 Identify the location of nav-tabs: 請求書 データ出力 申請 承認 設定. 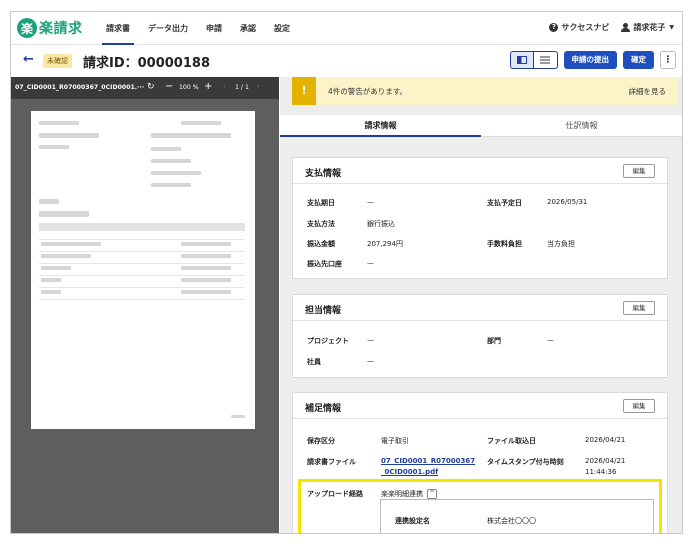
(198, 28).